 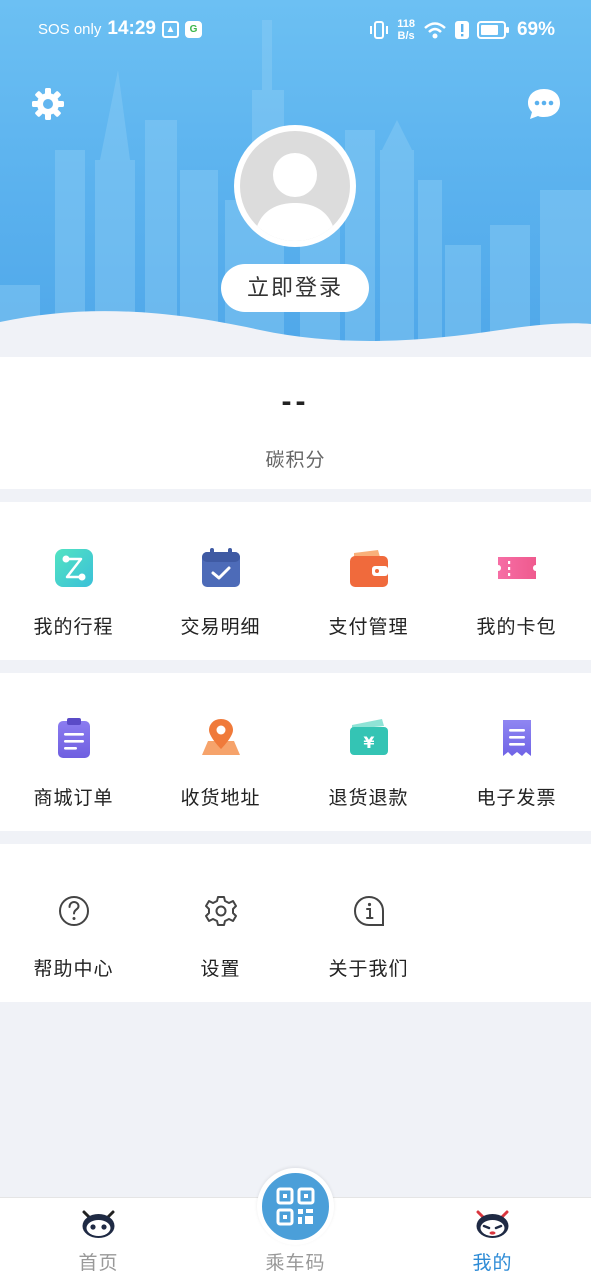 I want to click on app-notification-icon: G, so click(x=193, y=29).